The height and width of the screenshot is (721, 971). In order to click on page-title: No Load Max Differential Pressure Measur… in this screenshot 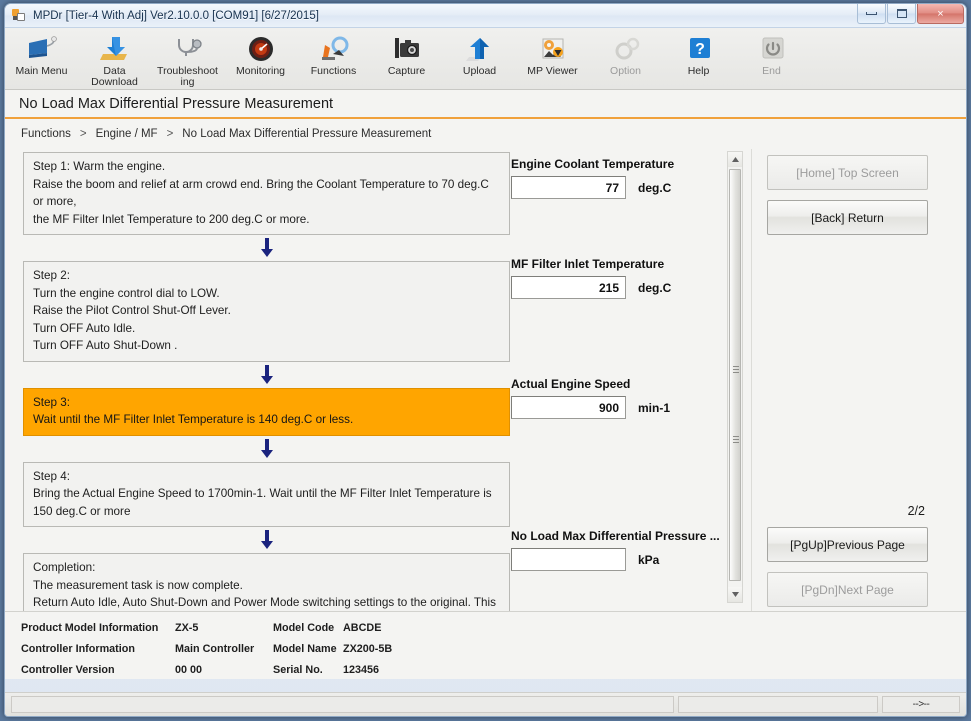, I will do `click(176, 104)`.